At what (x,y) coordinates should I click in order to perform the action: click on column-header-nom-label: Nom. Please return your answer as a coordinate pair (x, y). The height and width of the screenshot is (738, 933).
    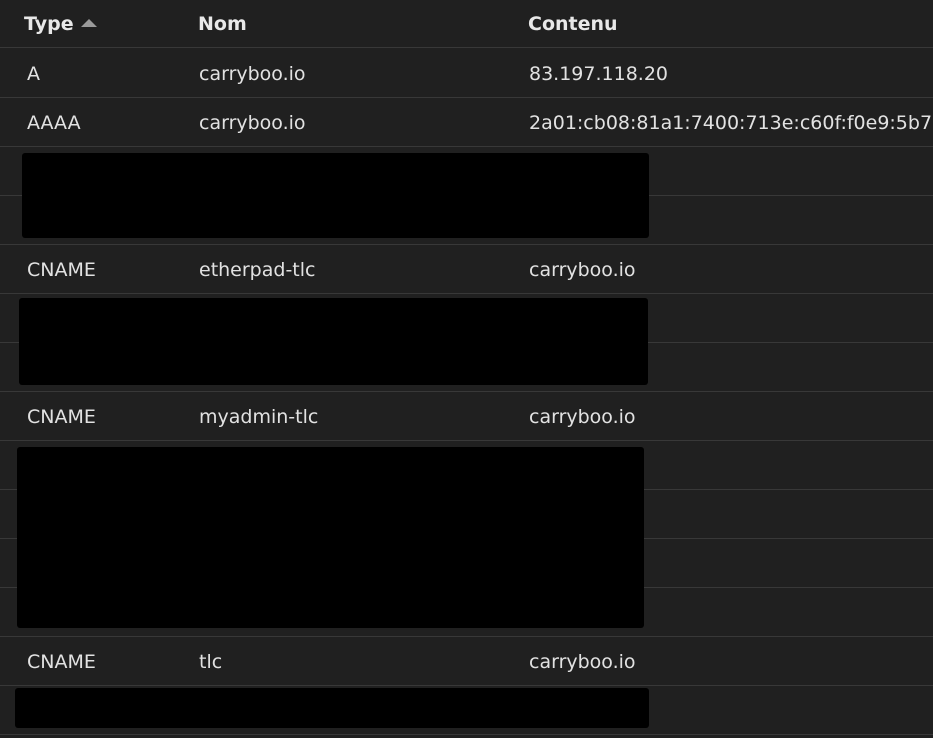
    Looking at the image, I should click on (222, 24).